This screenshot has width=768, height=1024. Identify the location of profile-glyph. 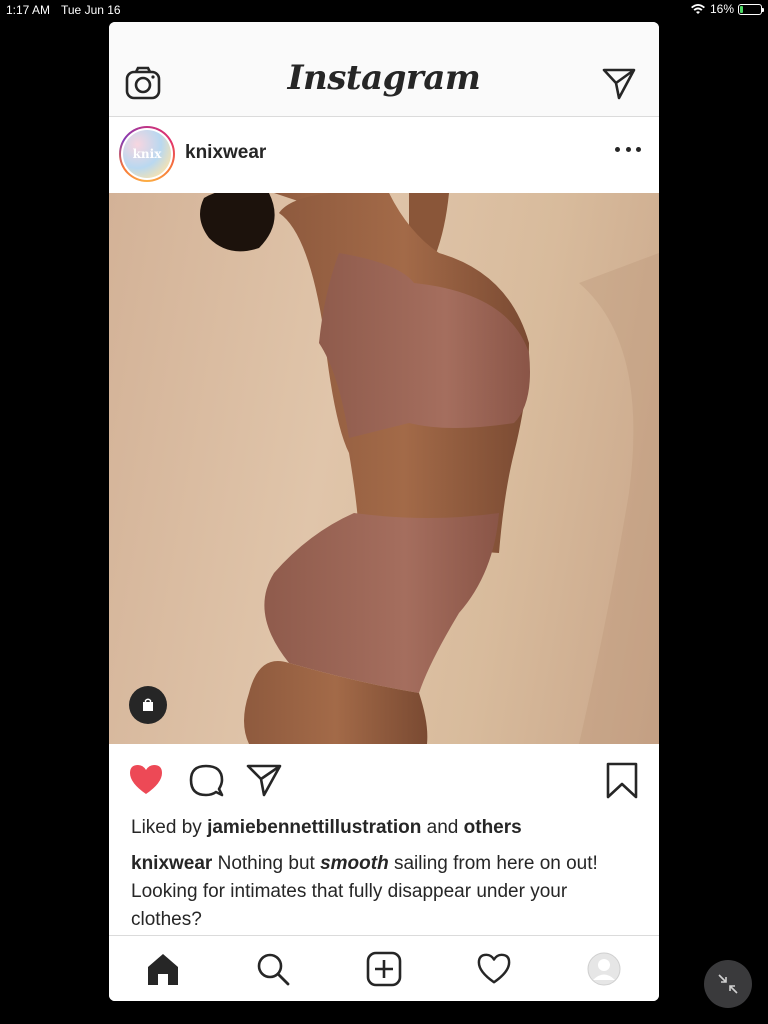
(604, 969).